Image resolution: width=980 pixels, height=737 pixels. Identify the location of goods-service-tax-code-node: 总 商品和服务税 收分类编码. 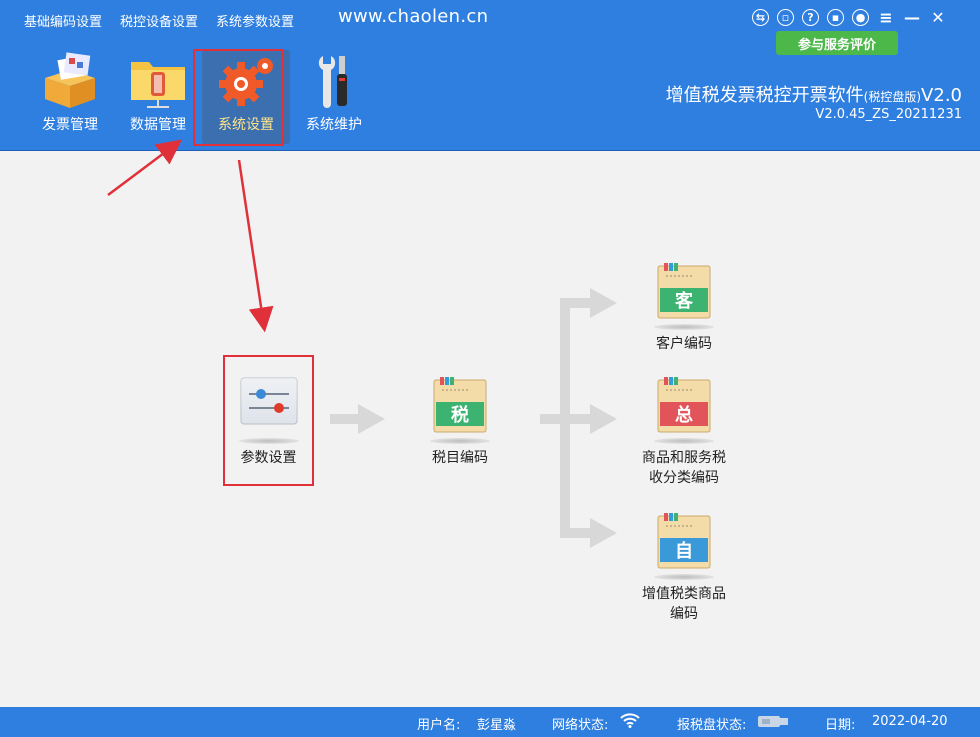
(684, 432).